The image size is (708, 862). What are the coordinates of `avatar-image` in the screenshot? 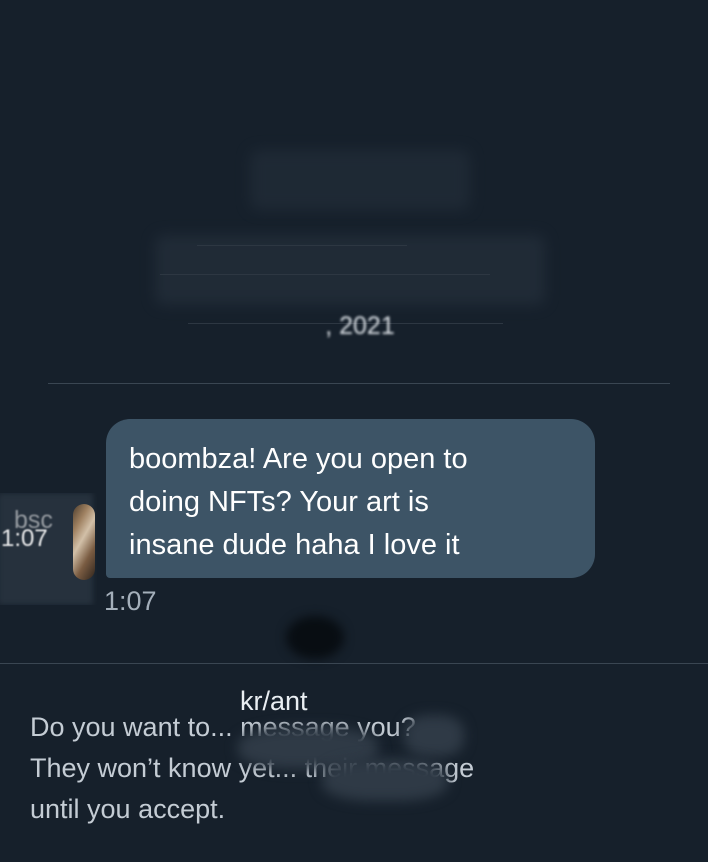 It's located at (84, 542).